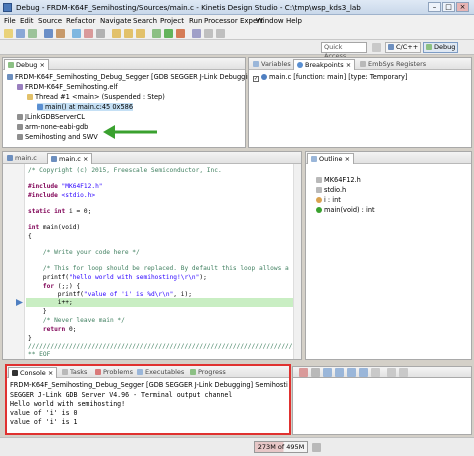 The width and height of the screenshot is (474, 456). What do you see at coordinates (62, 195) in the screenshot?
I see `code-line-3: #include <stdio.h>` at bounding box center [62, 195].